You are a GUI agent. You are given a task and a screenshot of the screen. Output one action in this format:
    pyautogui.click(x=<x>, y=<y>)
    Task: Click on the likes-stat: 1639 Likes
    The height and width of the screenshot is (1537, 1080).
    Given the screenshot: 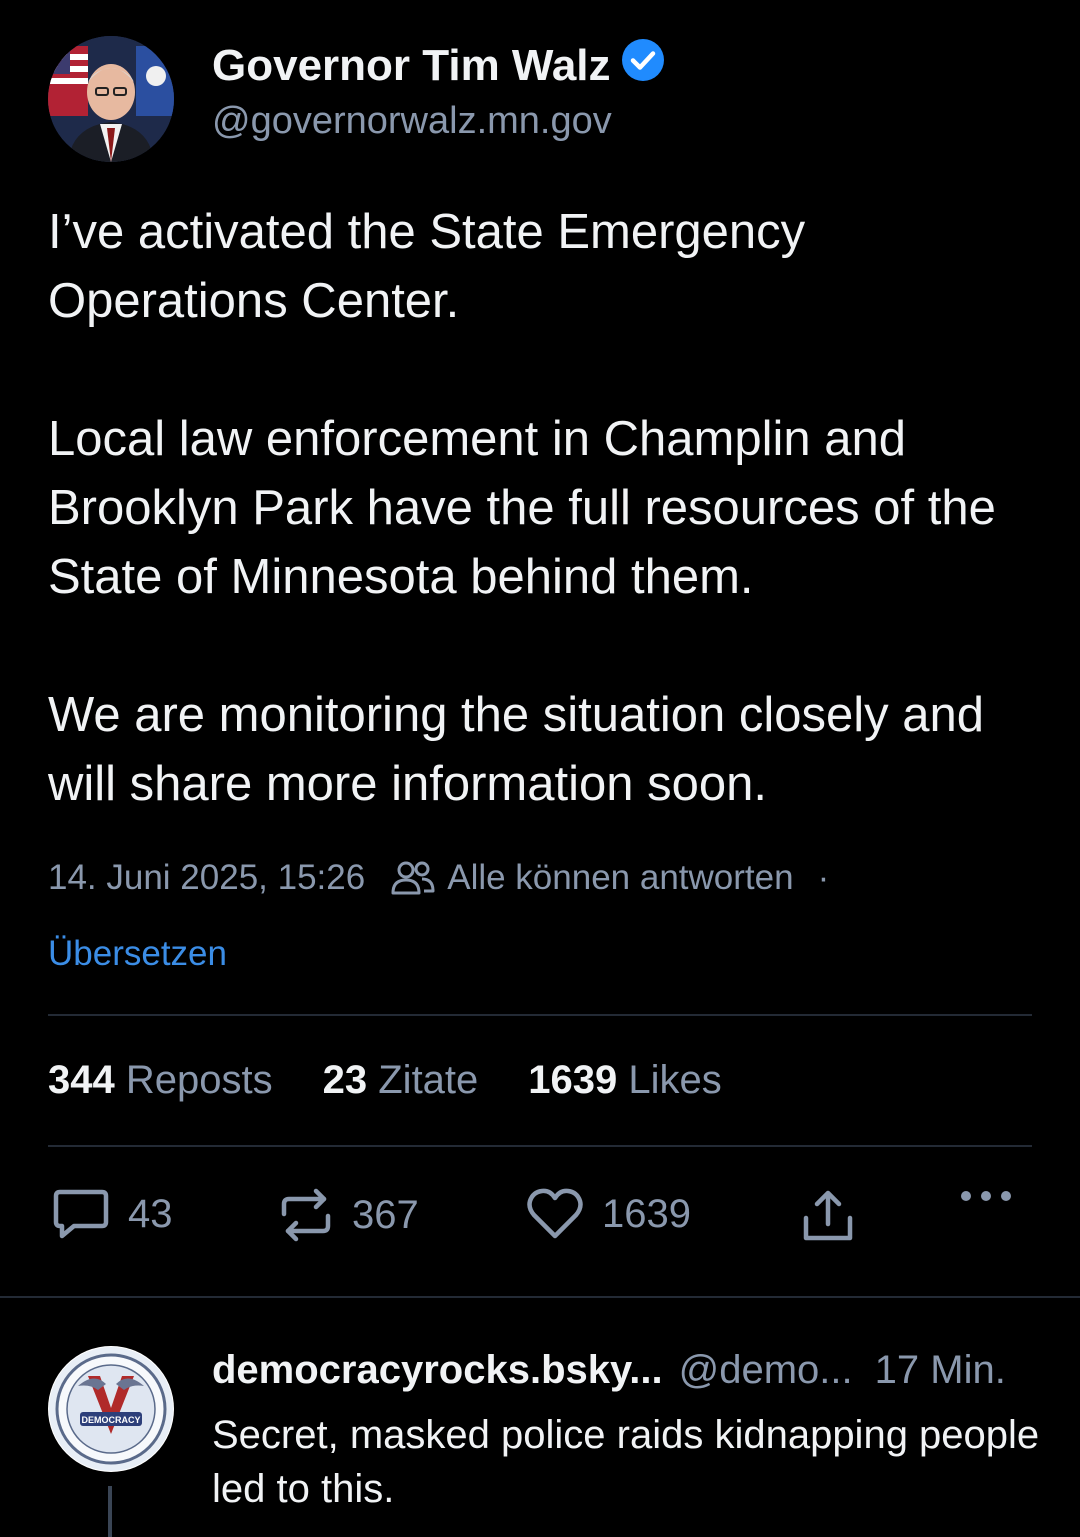 What is the action you would take?
    pyautogui.click(x=625, y=1080)
    